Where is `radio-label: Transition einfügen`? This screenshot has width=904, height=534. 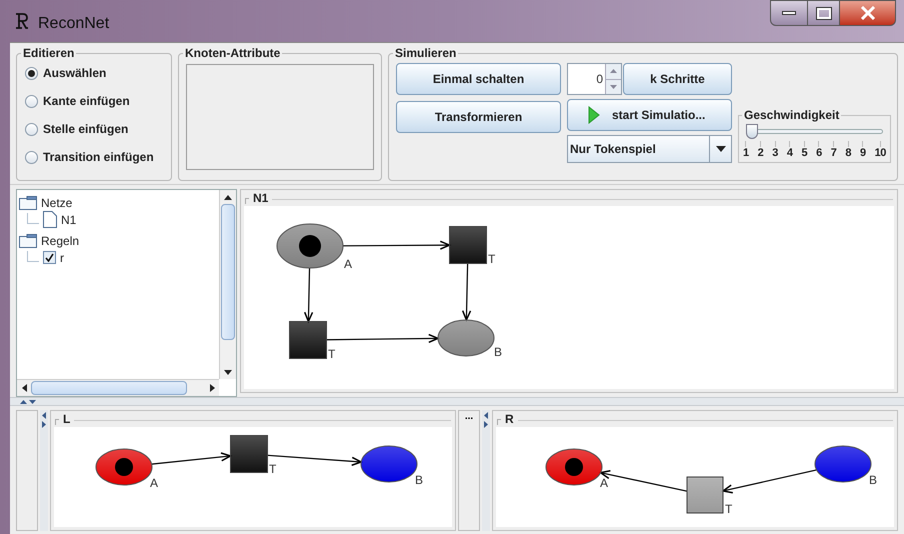
radio-label: Transition einfügen is located at coordinates (98, 157).